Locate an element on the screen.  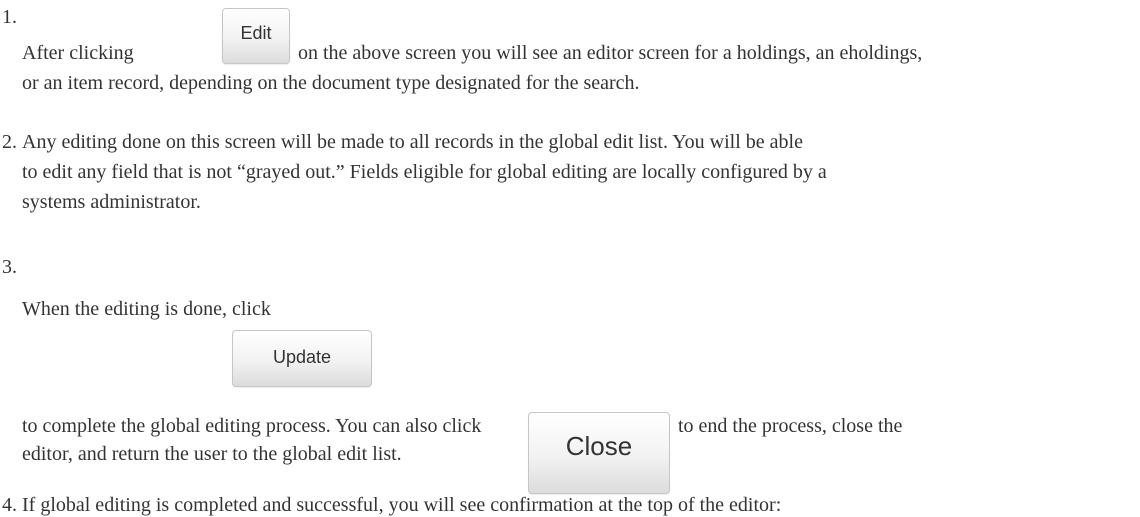
item-3-line-1-start: When the editing is done, click is located at coordinates (146, 309).